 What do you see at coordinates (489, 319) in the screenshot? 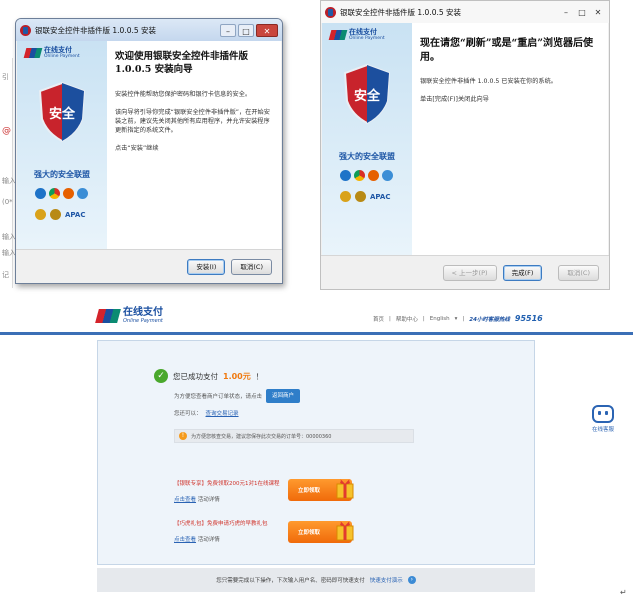
I see `hotline-label: 24小时客服热线` at bounding box center [489, 319].